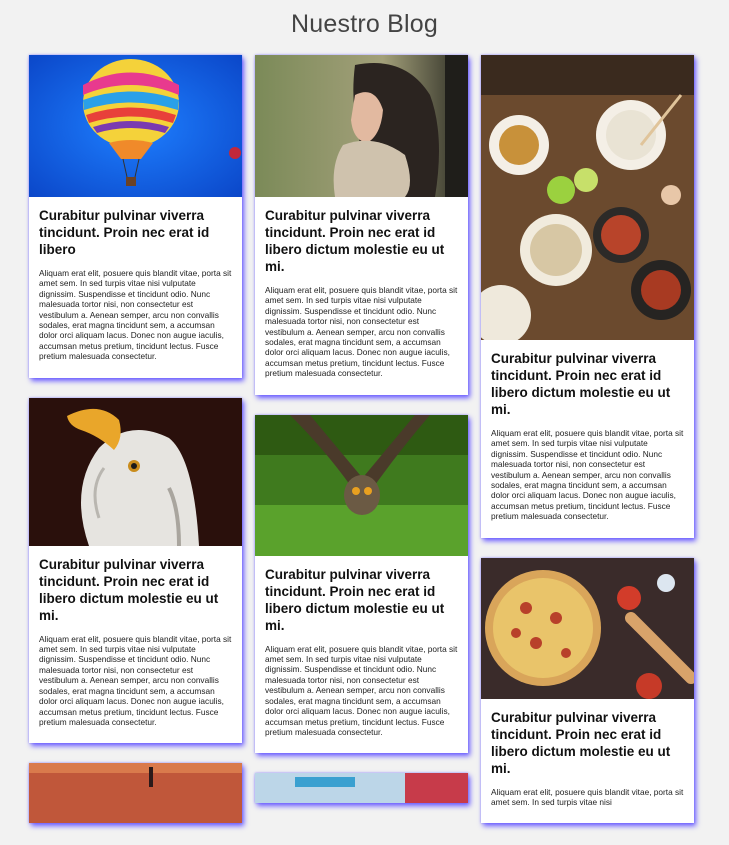 The height and width of the screenshot is (845, 729). What do you see at coordinates (135, 126) in the screenshot?
I see `balloon-image` at bounding box center [135, 126].